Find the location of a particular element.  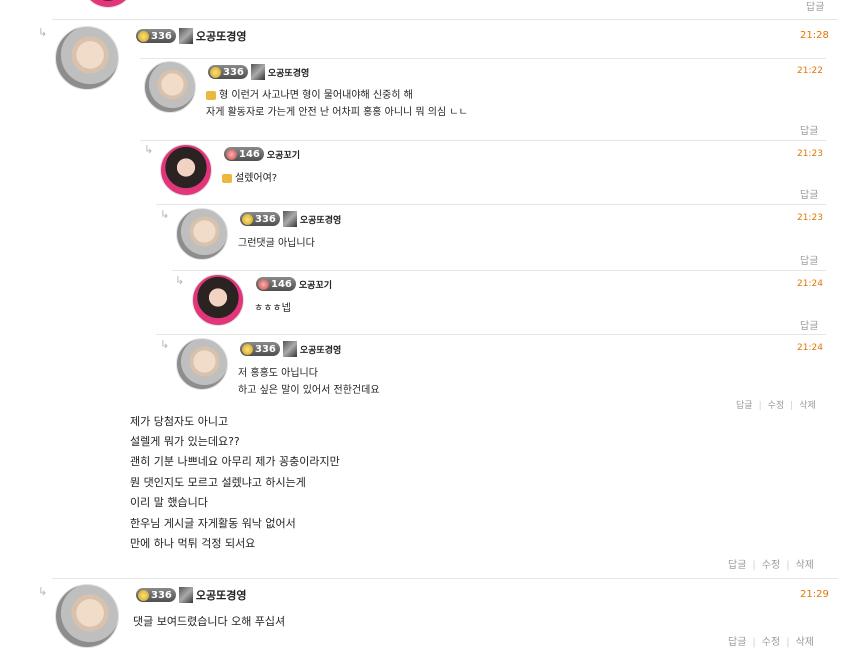

timestamp: 21:22 is located at coordinates (810, 71).